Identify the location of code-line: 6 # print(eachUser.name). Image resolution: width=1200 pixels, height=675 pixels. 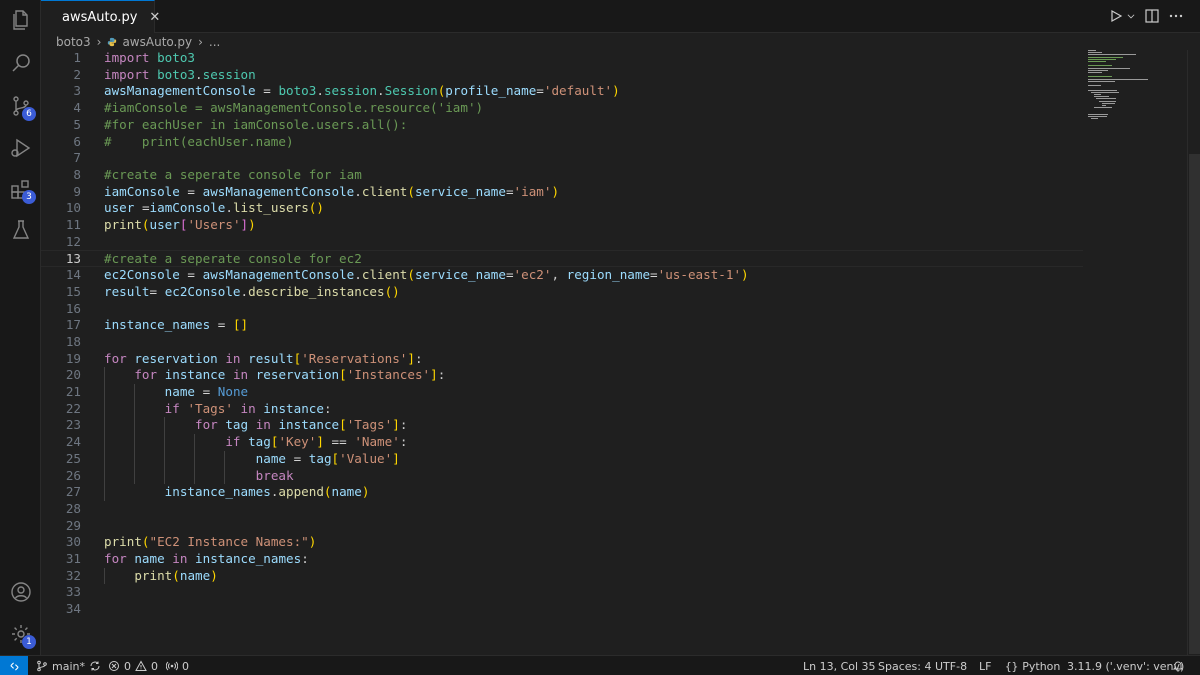
(614, 142).